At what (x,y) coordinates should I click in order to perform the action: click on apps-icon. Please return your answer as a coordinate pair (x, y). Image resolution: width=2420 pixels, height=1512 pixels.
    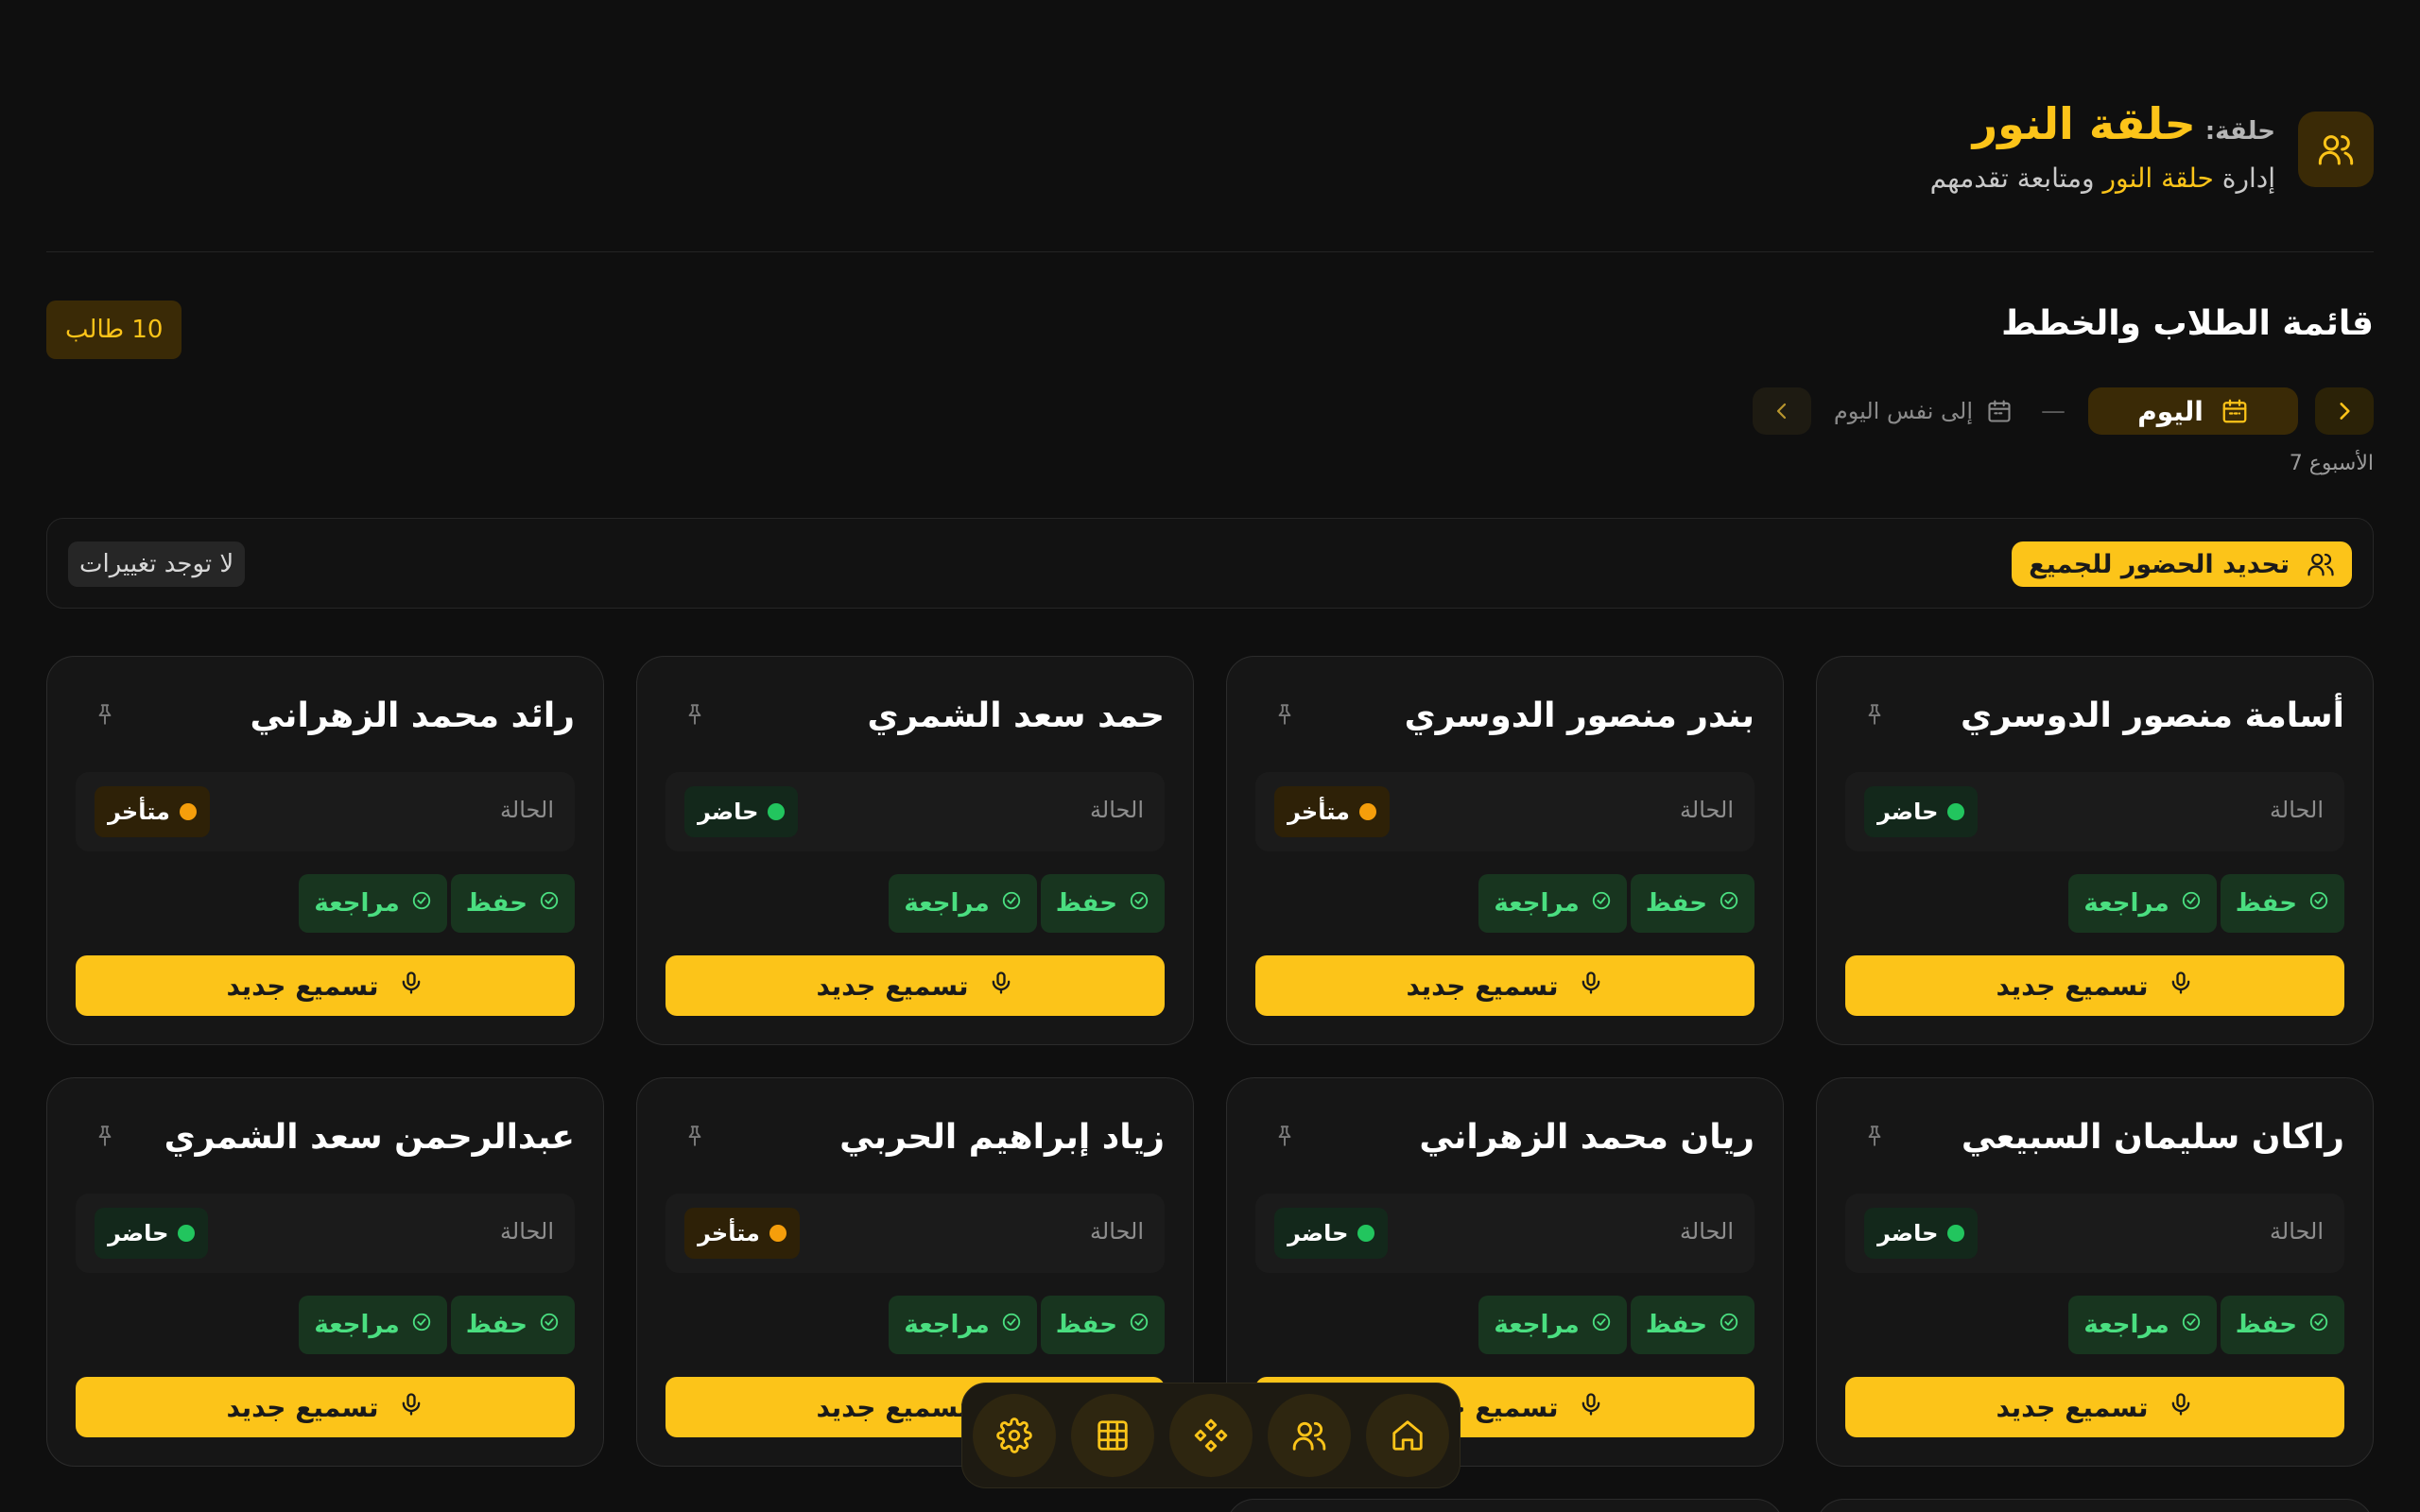
    Looking at the image, I should click on (1211, 1435).